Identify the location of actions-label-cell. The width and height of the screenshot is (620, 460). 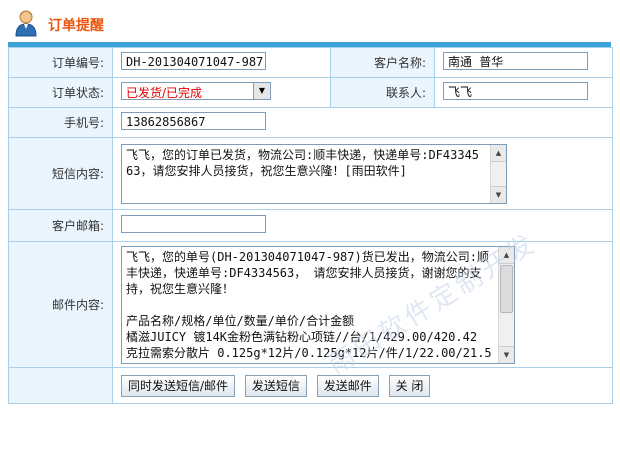
(60, 385).